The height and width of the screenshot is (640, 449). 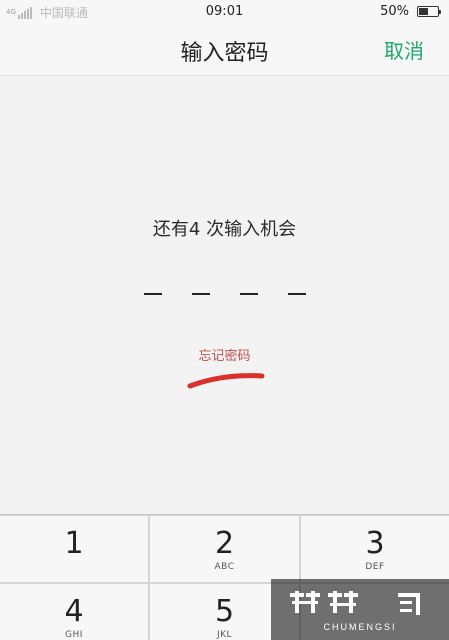 I want to click on key-1: 1, so click(x=74, y=549).